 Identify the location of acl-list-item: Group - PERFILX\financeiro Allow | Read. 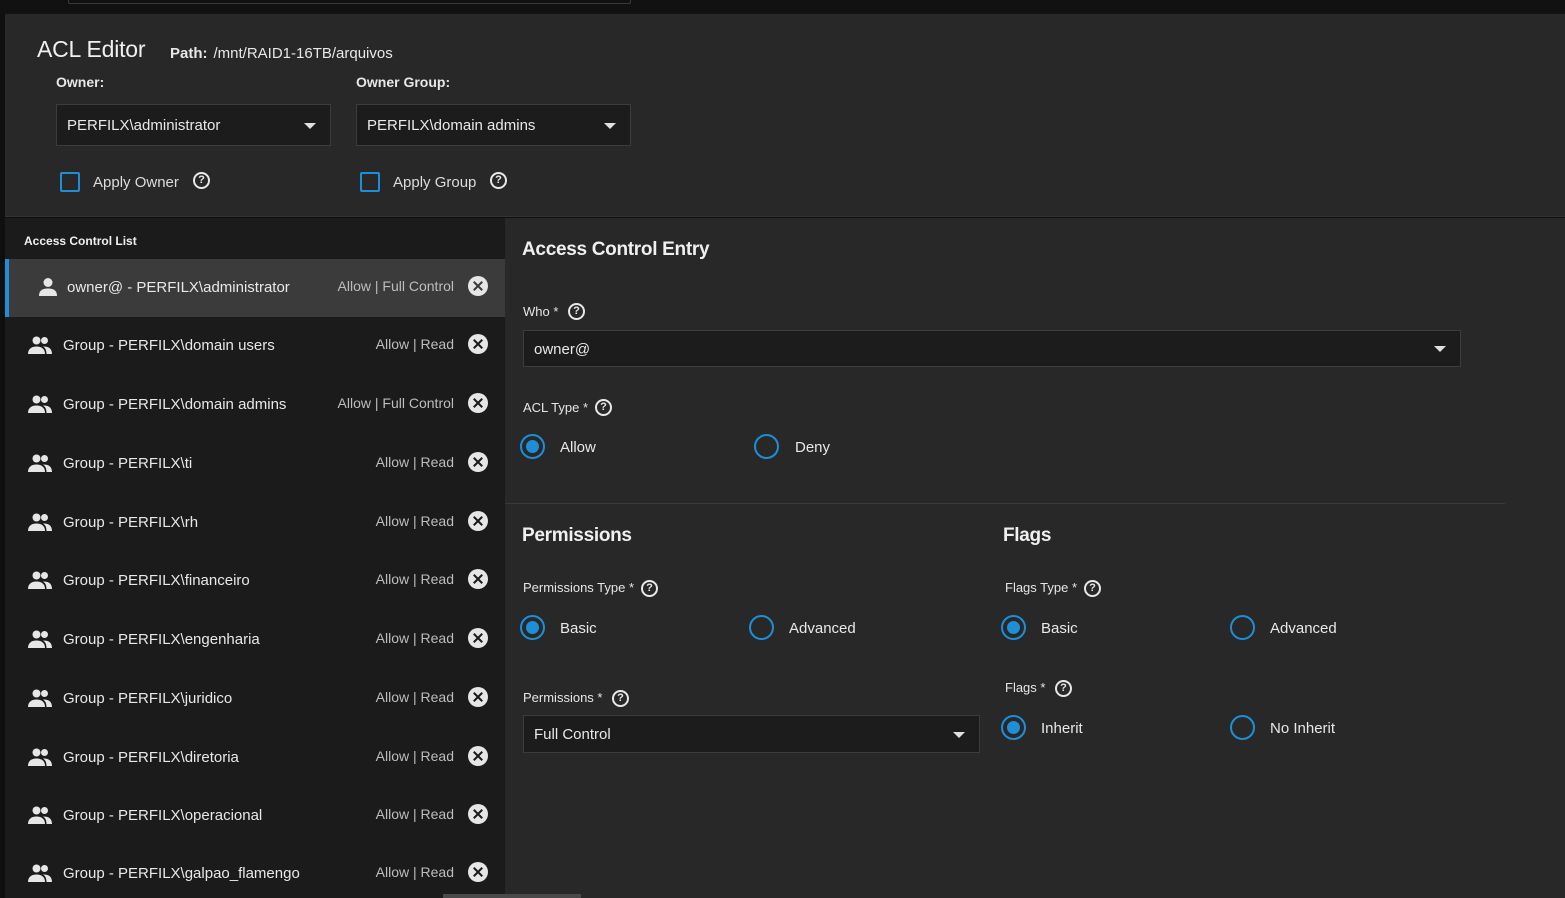
(255, 581).